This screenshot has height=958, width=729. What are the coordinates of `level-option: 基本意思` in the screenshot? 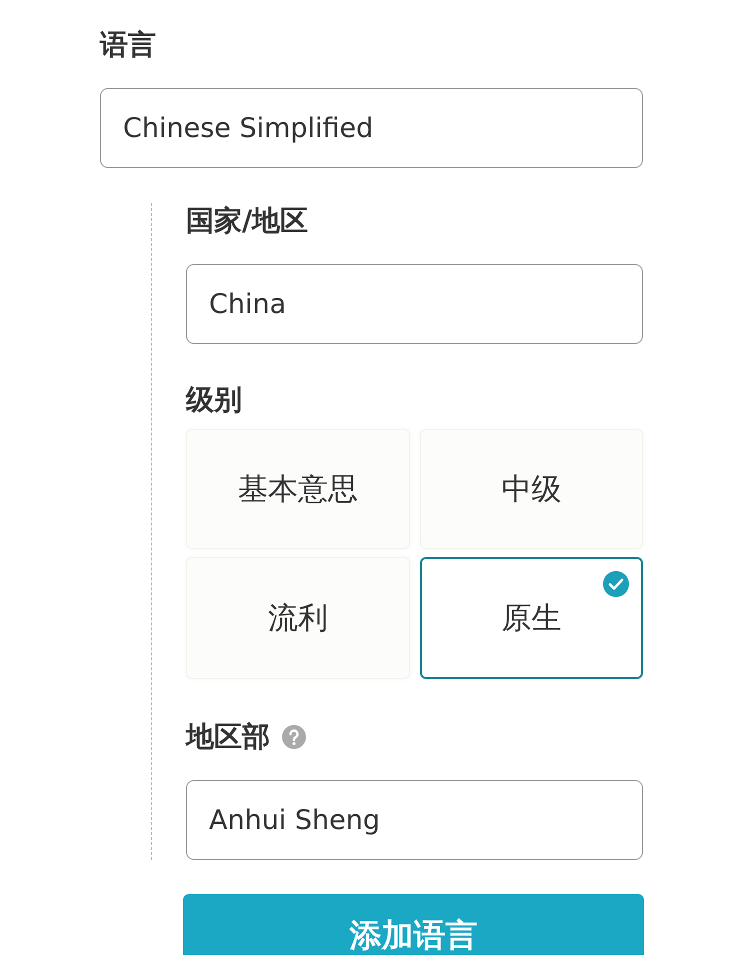 It's located at (298, 489).